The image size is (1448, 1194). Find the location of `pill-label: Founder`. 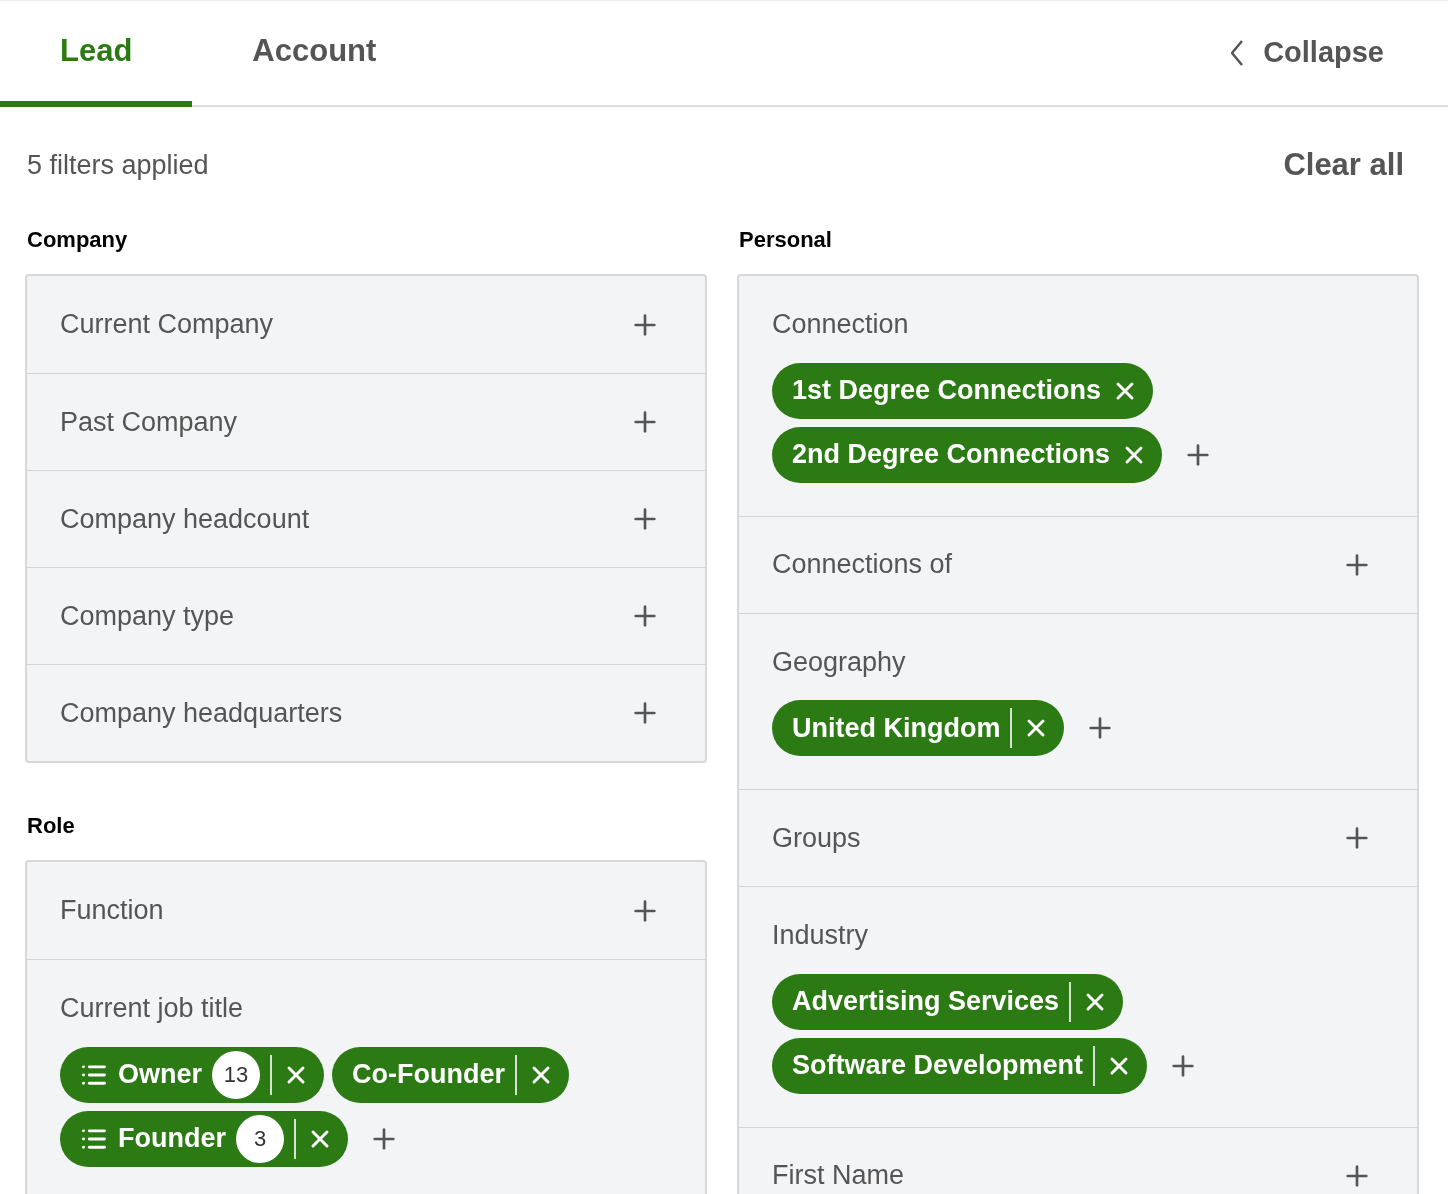

pill-label: Founder is located at coordinates (172, 1139).